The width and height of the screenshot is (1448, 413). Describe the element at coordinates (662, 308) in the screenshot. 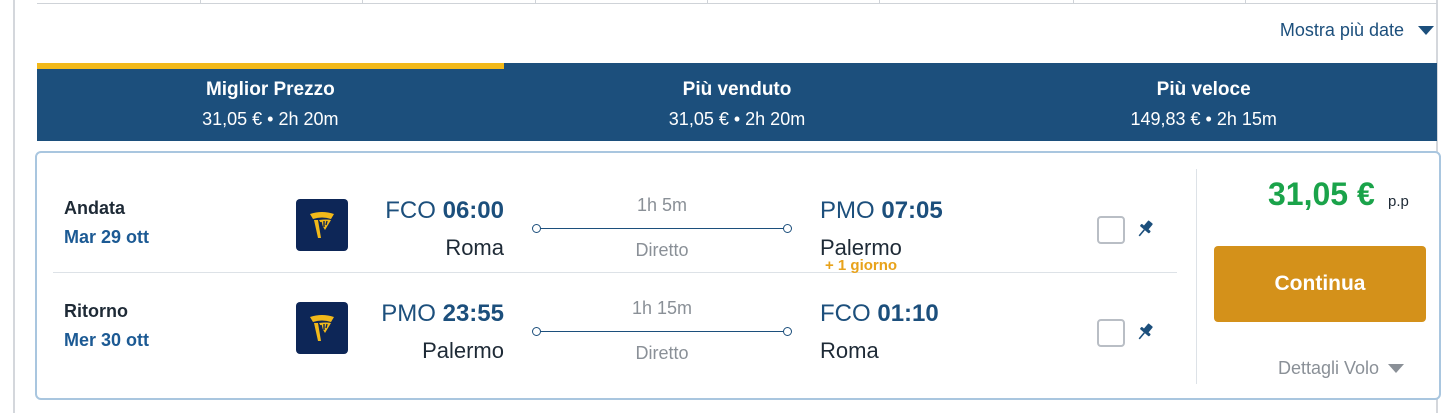

I see `flight-duration: 1h 15m` at that location.